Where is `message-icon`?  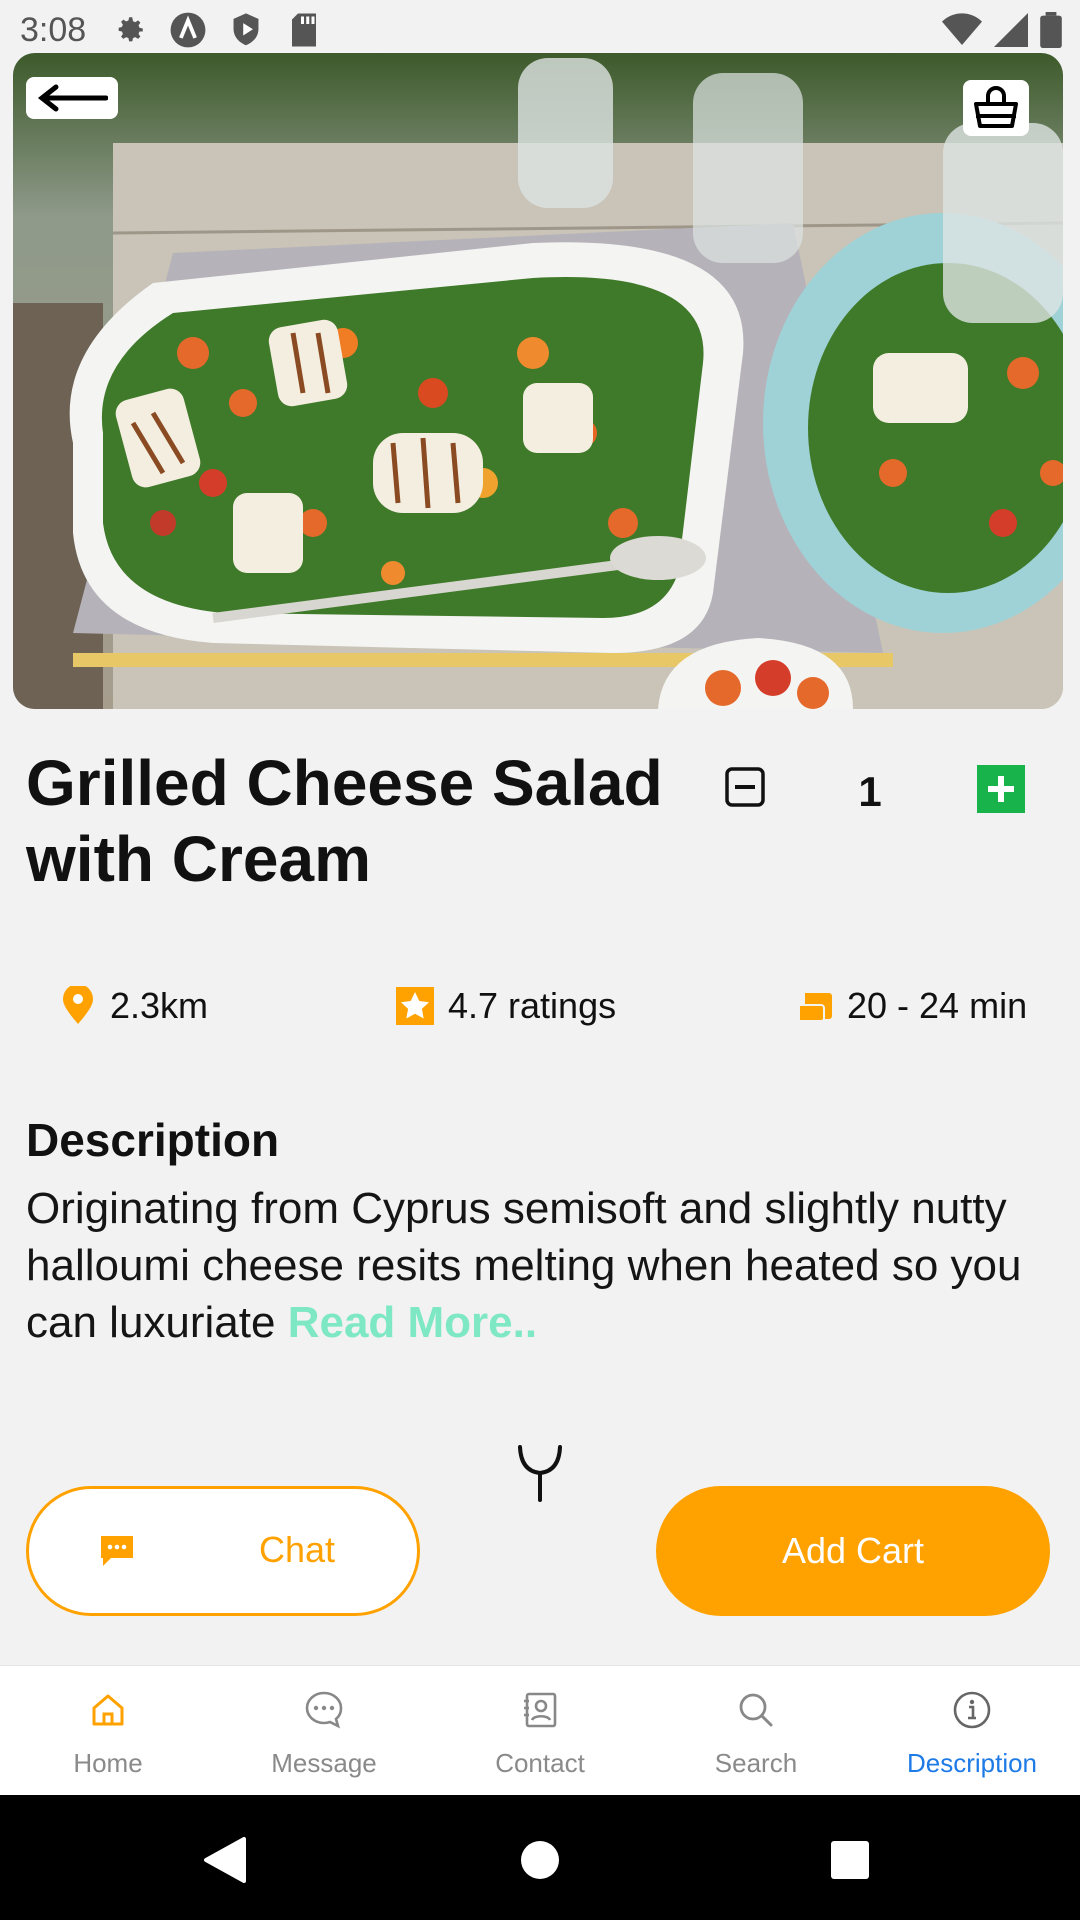 message-icon is located at coordinates (324, 1710).